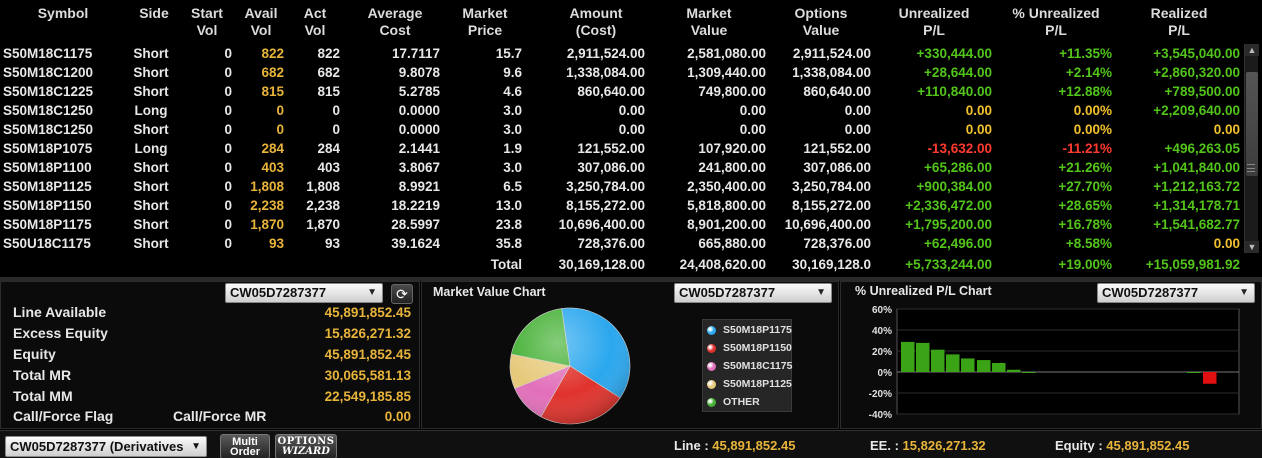 Image resolution: width=1262 pixels, height=458 pixels. What do you see at coordinates (106, 446) in the screenshot?
I see `account-select: CW05D7287377 (Derivatives ▼` at bounding box center [106, 446].